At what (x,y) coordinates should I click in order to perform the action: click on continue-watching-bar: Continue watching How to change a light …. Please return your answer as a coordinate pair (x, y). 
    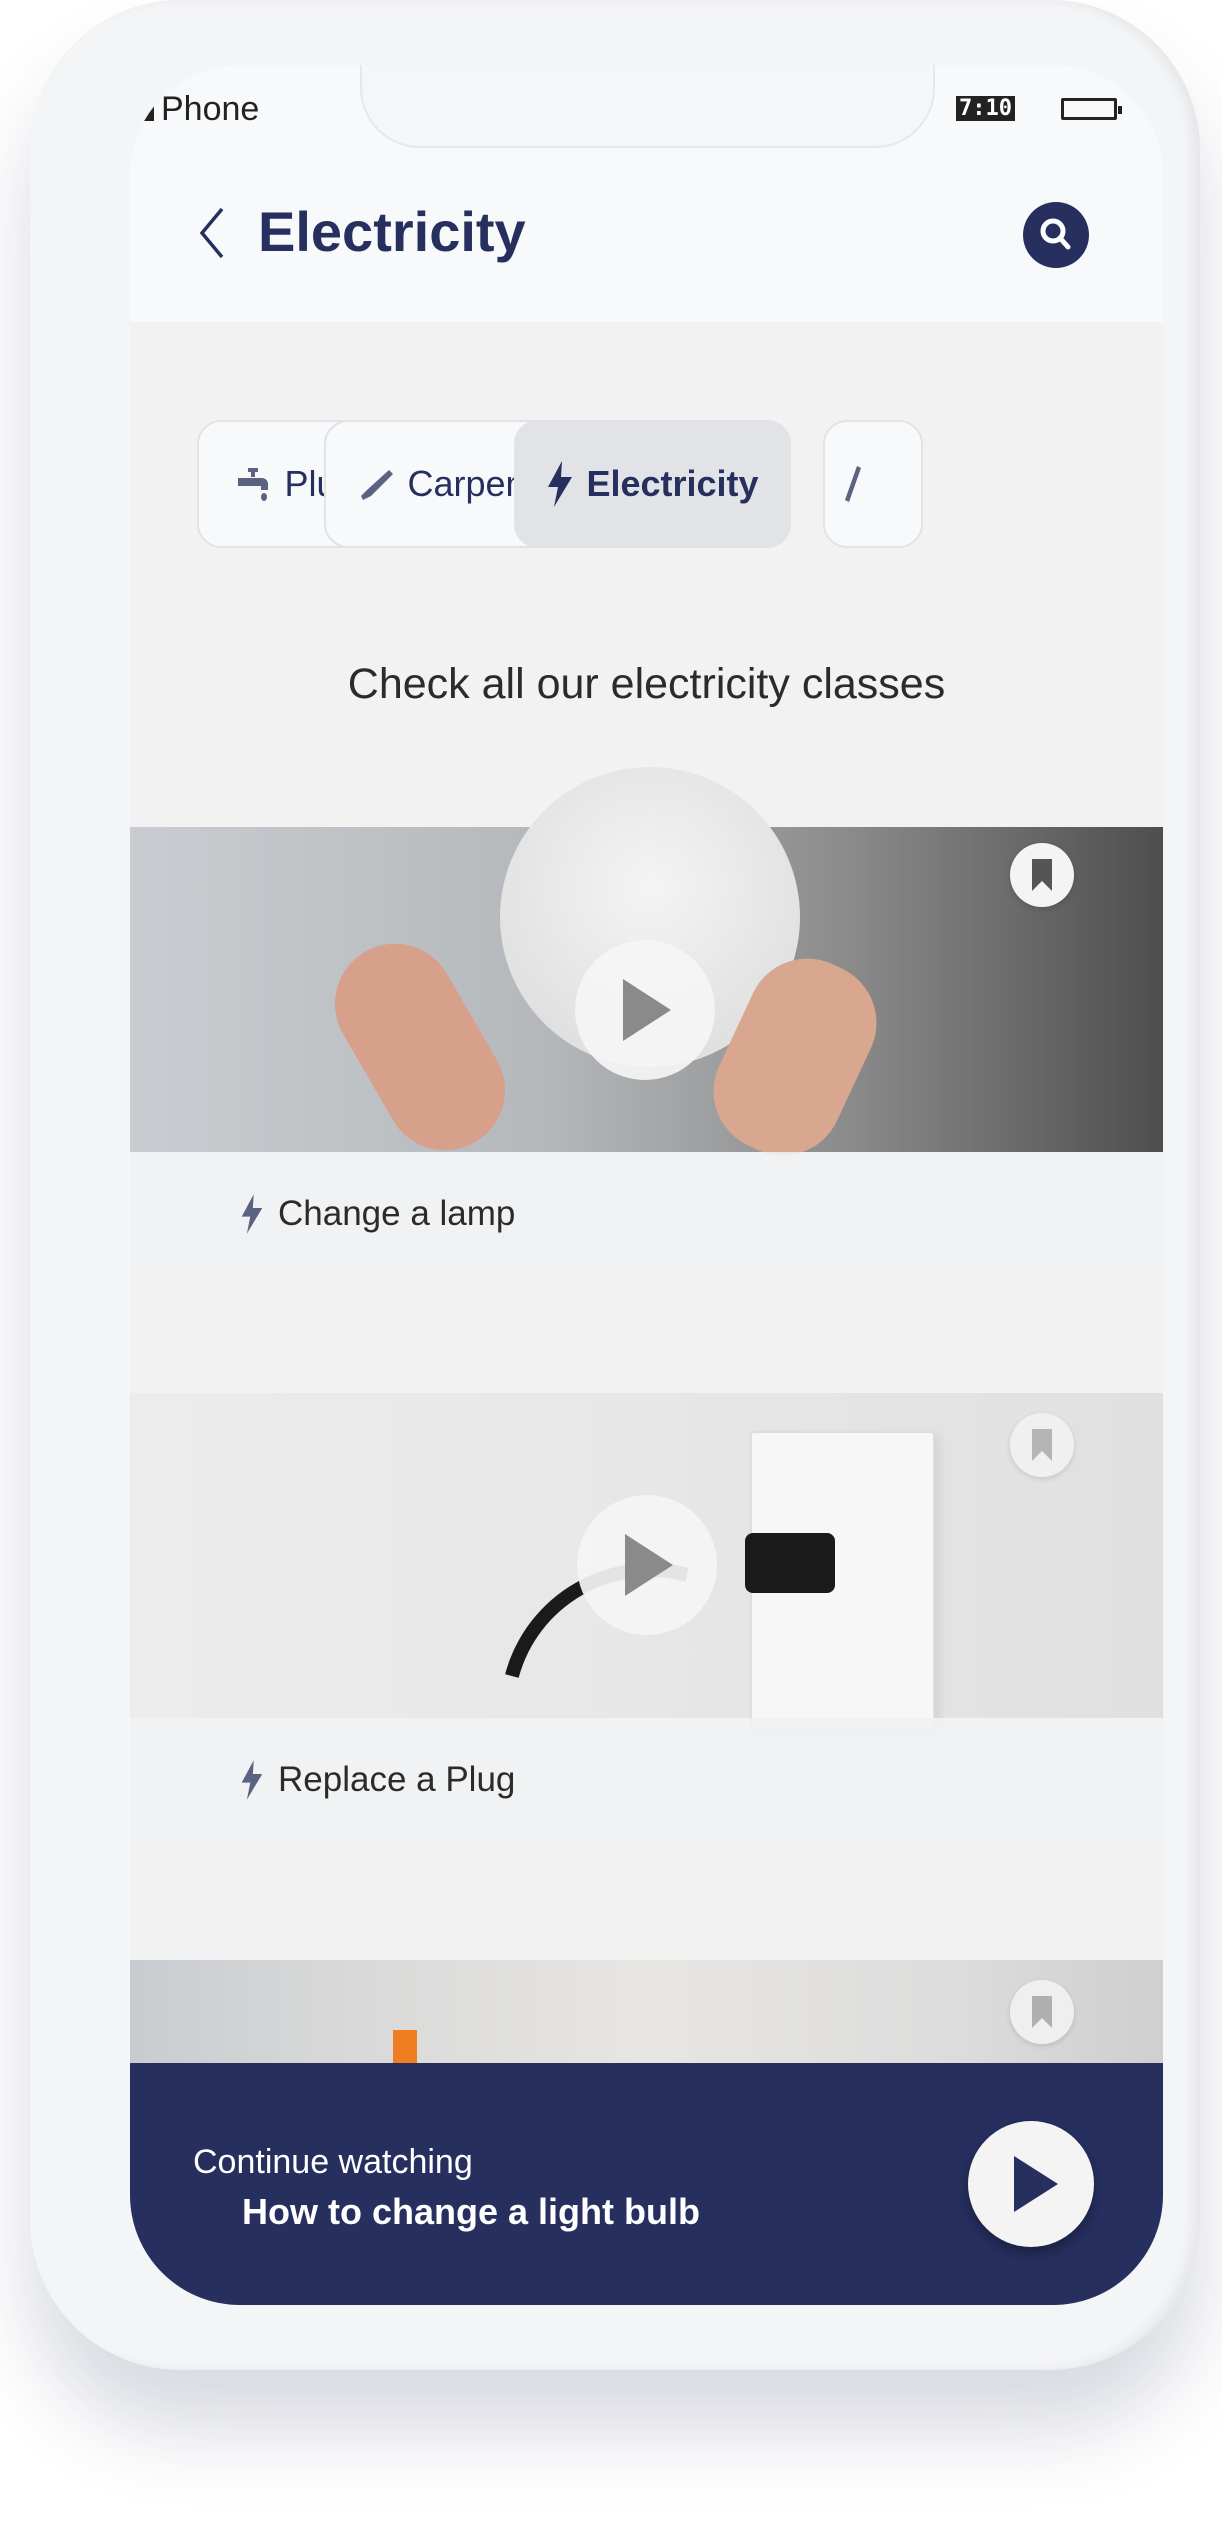
    Looking at the image, I should click on (646, 2184).